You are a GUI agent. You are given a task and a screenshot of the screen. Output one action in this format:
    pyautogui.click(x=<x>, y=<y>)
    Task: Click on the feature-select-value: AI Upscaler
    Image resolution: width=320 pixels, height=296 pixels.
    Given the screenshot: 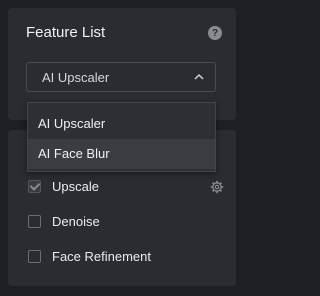 What is the action you would take?
    pyautogui.click(x=76, y=77)
    